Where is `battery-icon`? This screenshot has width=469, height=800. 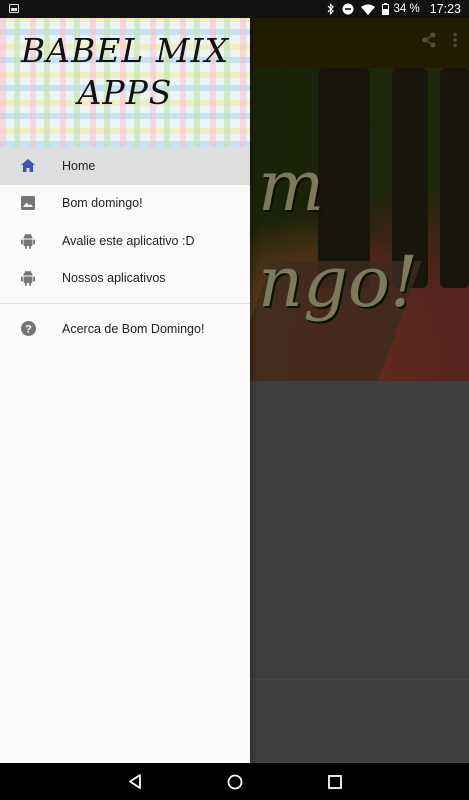 battery-icon is located at coordinates (385, 9).